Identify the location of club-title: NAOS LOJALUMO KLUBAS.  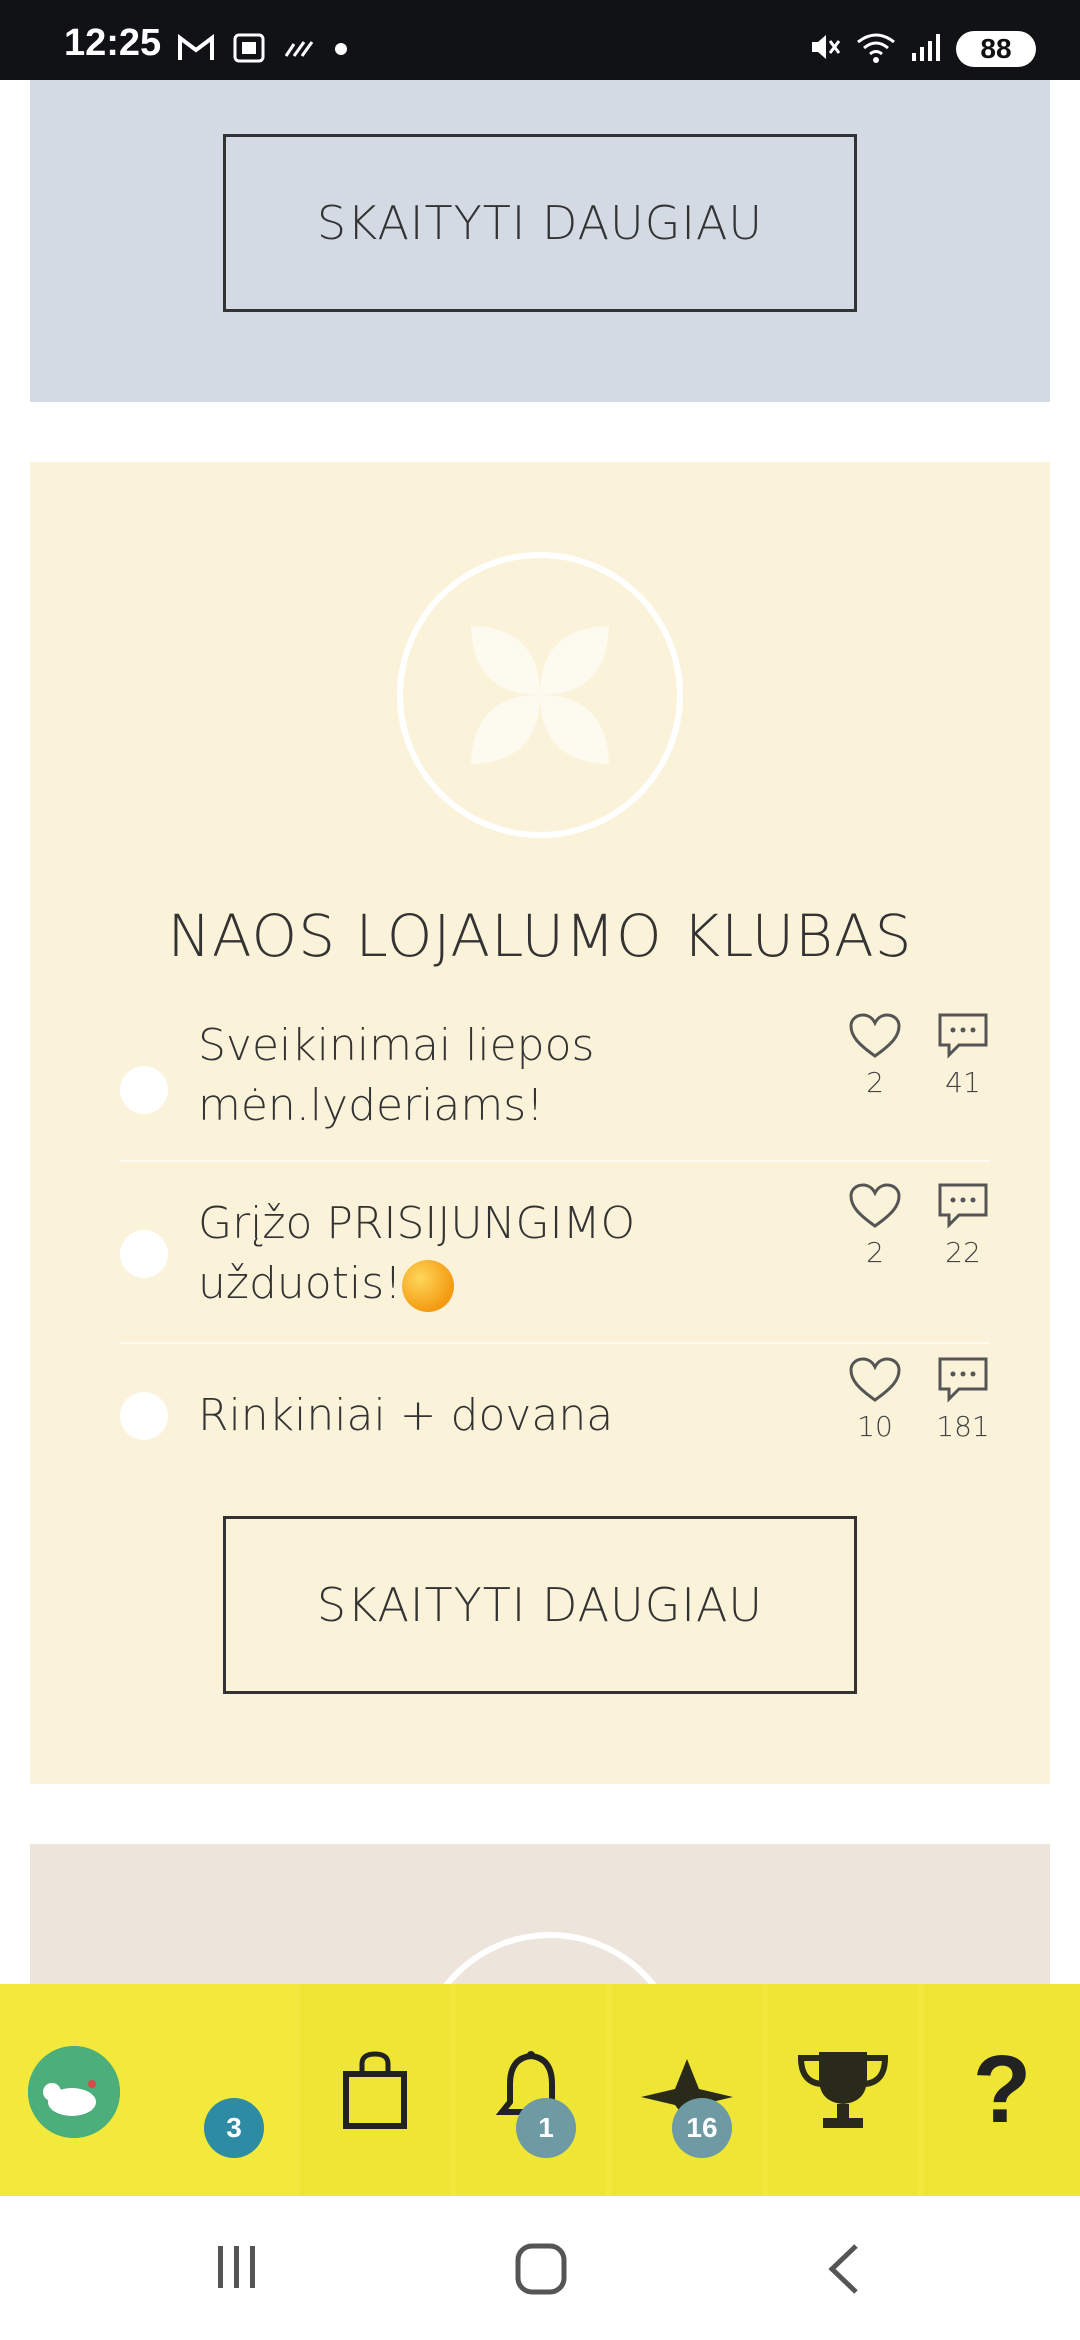
(540, 936).